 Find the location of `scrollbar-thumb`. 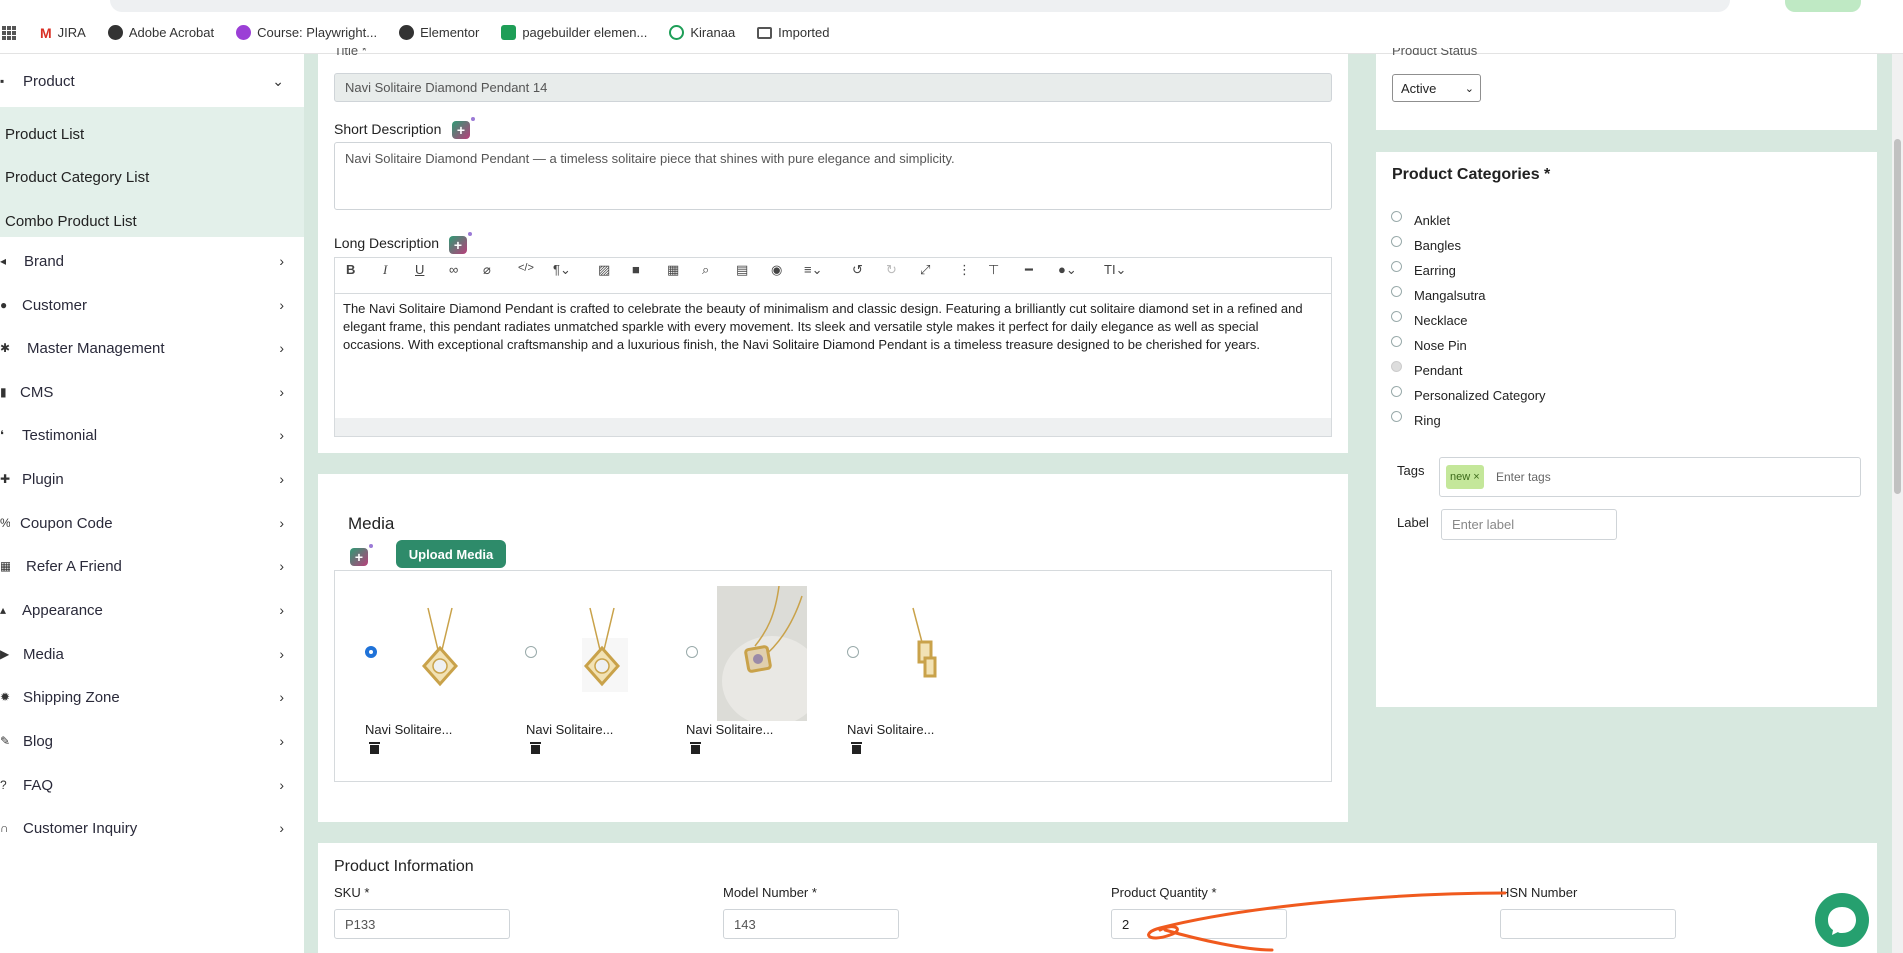

scrollbar-thumb is located at coordinates (1897, 316).